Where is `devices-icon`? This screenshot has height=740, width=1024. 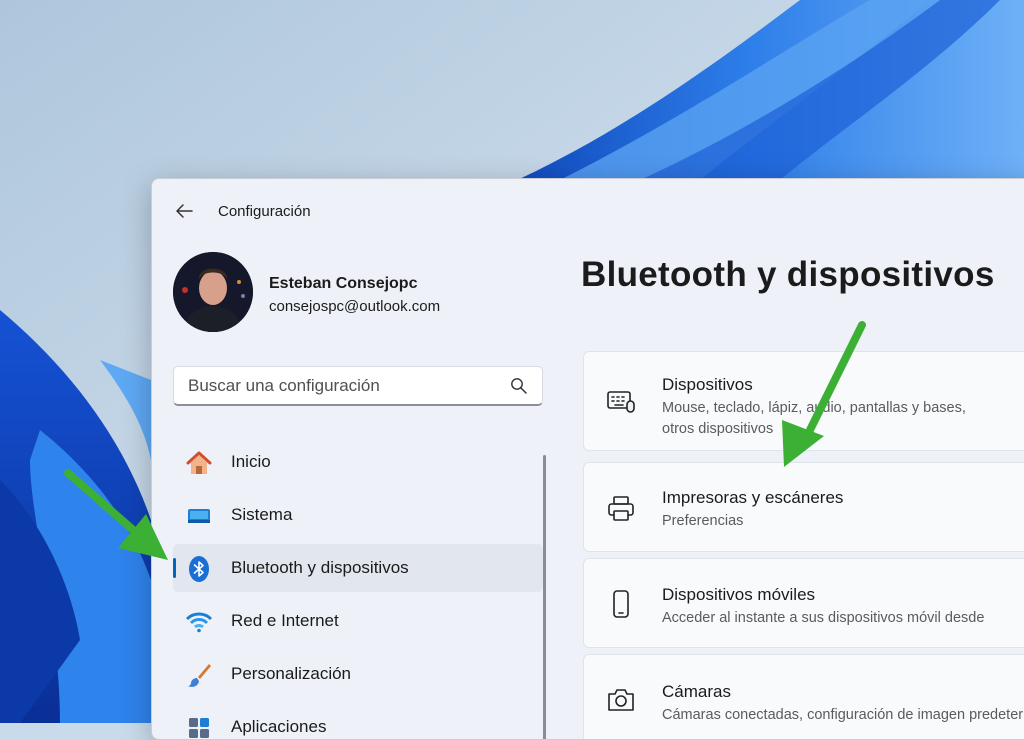 devices-icon is located at coordinates (621, 402).